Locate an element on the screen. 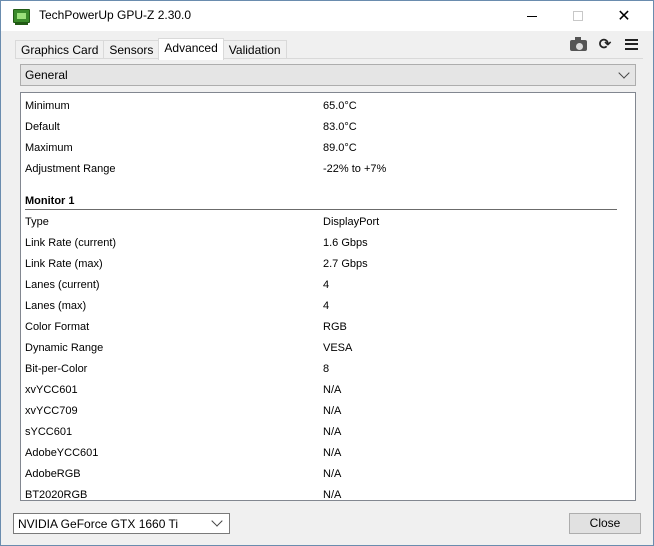  list-item: AdobeRGB N/A is located at coordinates (325, 473).